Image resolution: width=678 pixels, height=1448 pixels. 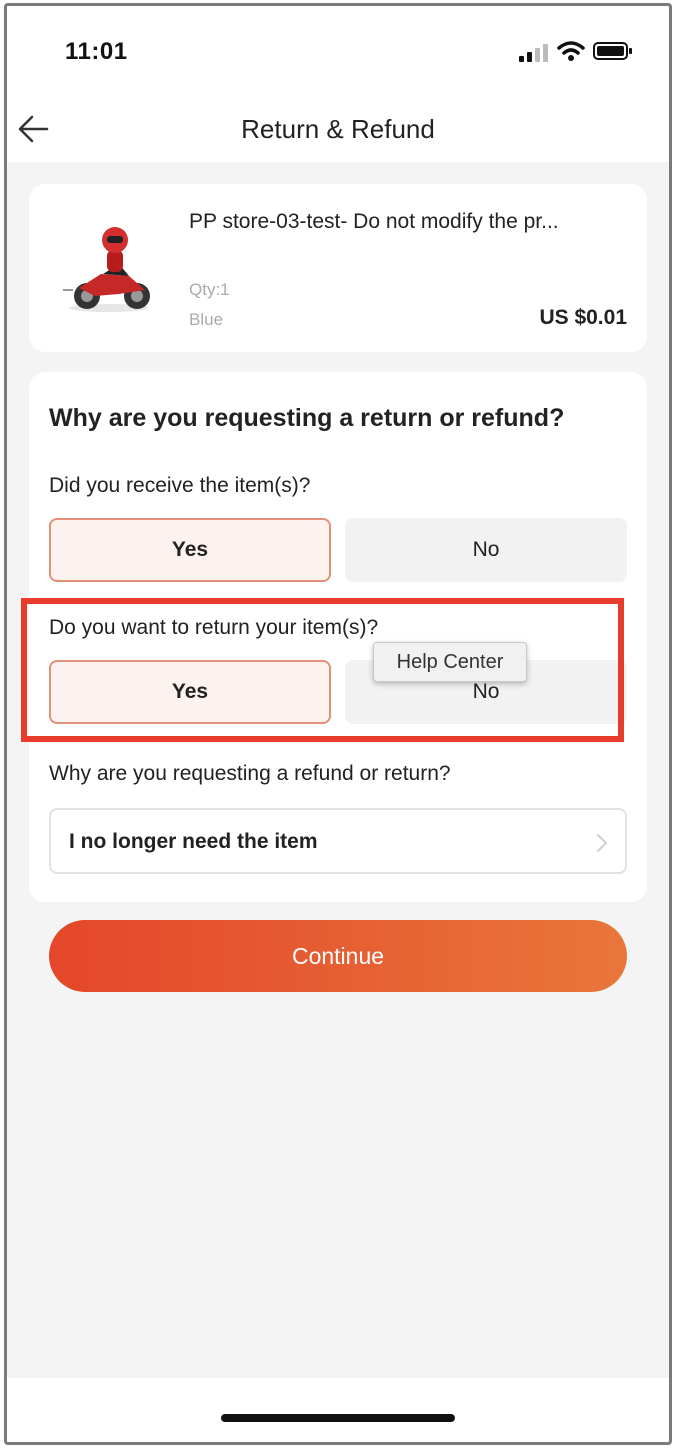 What do you see at coordinates (583, 317) in the screenshot?
I see `product-price: US $0.01` at bounding box center [583, 317].